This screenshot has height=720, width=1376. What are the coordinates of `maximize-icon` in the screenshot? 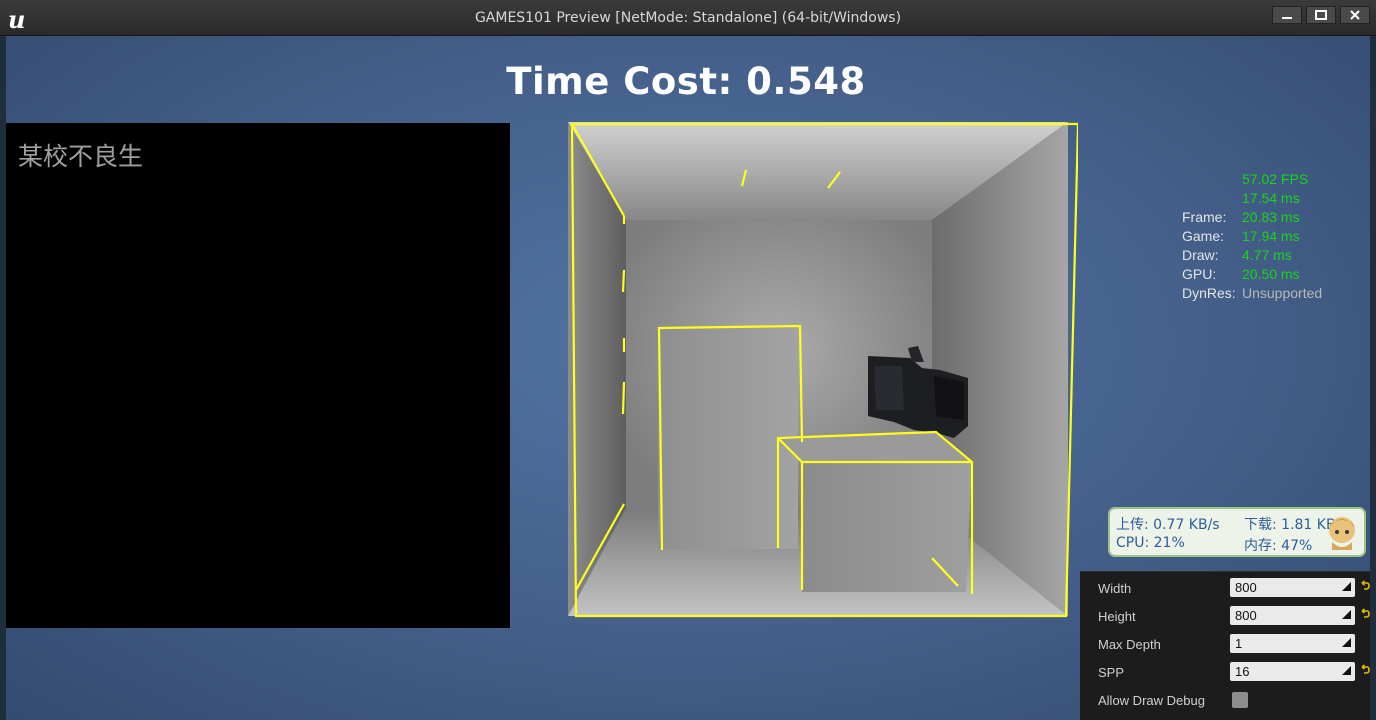 It's located at (1321, 15).